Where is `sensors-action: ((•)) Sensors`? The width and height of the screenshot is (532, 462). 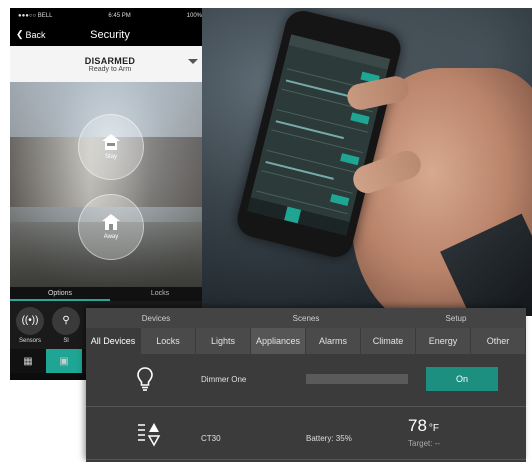 sensors-action: ((•)) Sensors is located at coordinates (30, 325).